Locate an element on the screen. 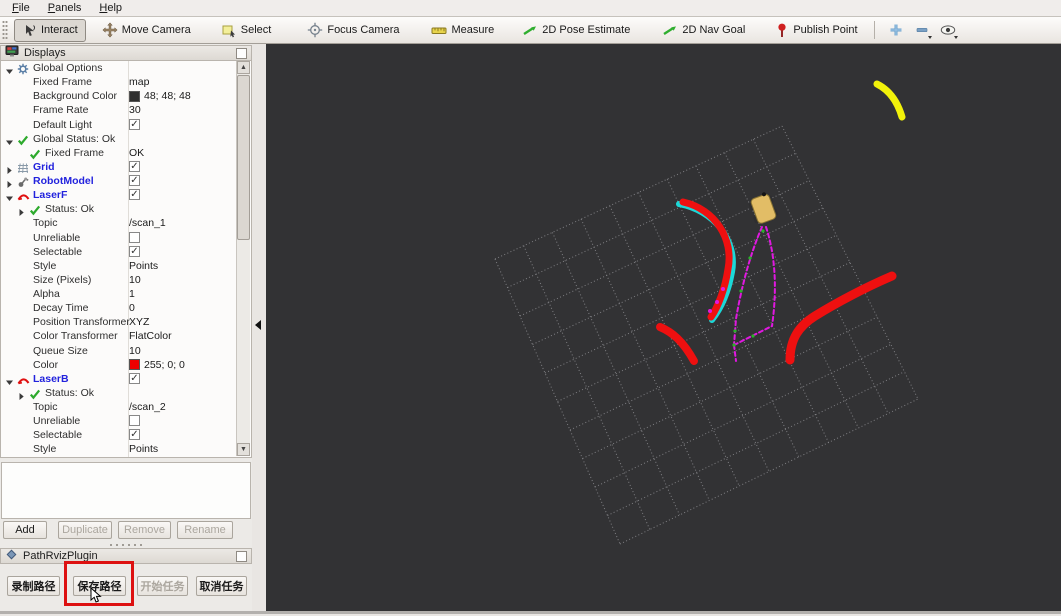 This screenshot has width=1061, height=616. tree-row-robotmodel: RobotModel ✓ is located at coordinates (119, 181).